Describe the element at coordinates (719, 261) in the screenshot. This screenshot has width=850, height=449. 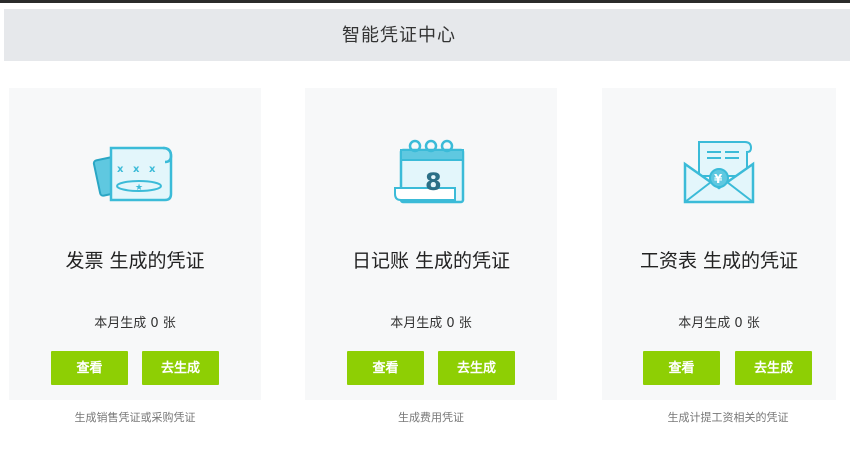
I see `card-title: 工资表 生成的凭证` at that location.